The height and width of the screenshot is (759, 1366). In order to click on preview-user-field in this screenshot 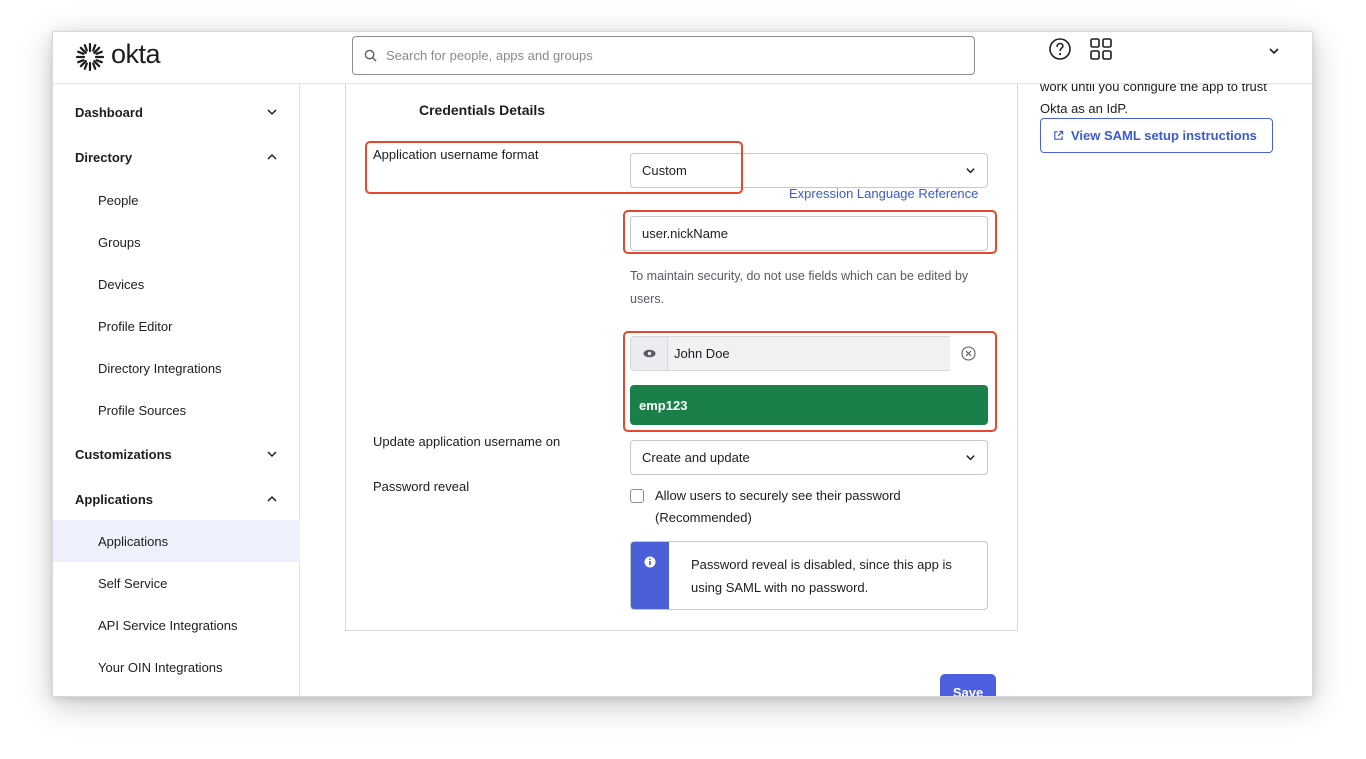, I will do `click(808, 353)`.